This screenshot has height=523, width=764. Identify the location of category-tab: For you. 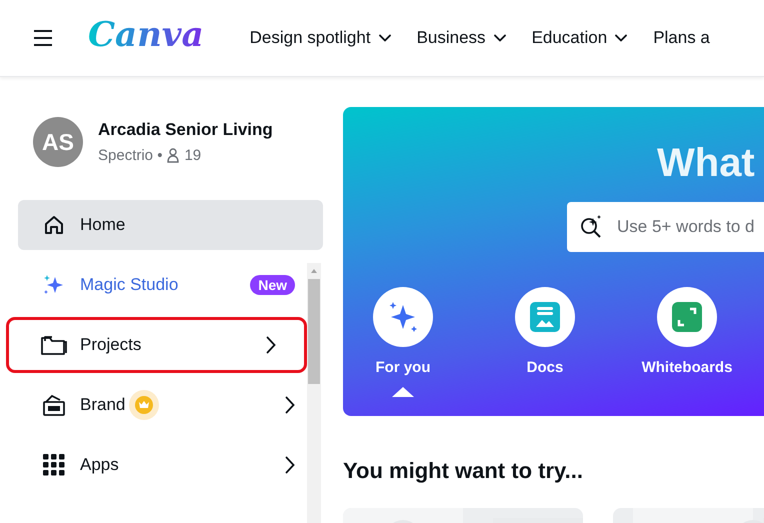
(403, 342).